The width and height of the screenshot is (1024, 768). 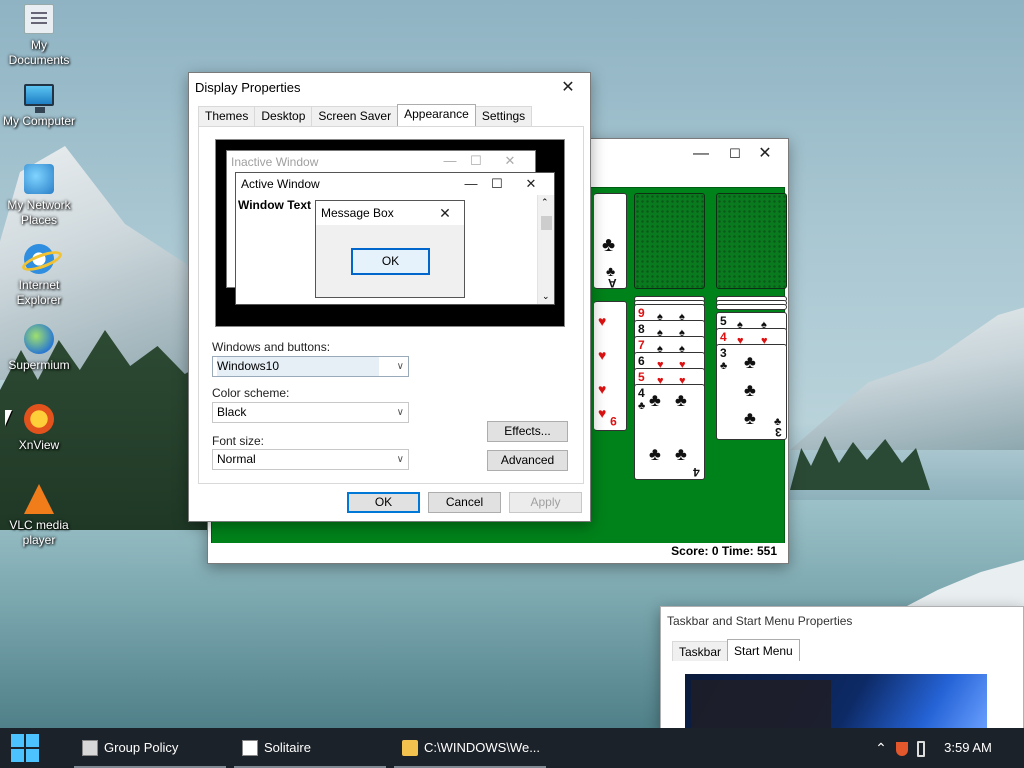 What do you see at coordinates (751, 307) in the screenshot?
I see `card-edge` at bounding box center [751, 307].